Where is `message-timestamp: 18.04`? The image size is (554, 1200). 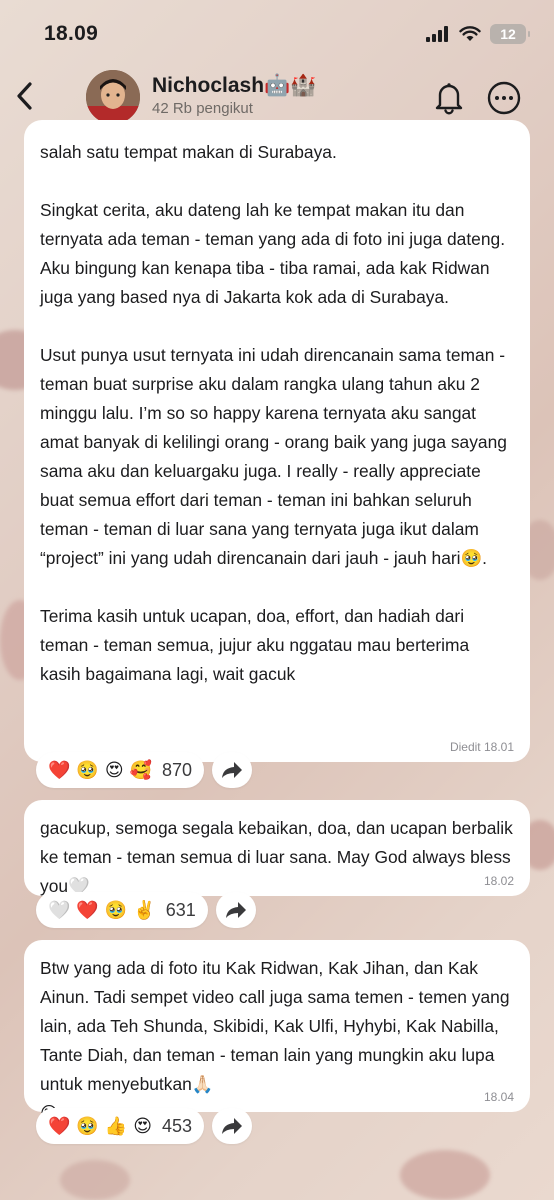 message-timestamp: 18.04 is located at coordinates (498, 1097).